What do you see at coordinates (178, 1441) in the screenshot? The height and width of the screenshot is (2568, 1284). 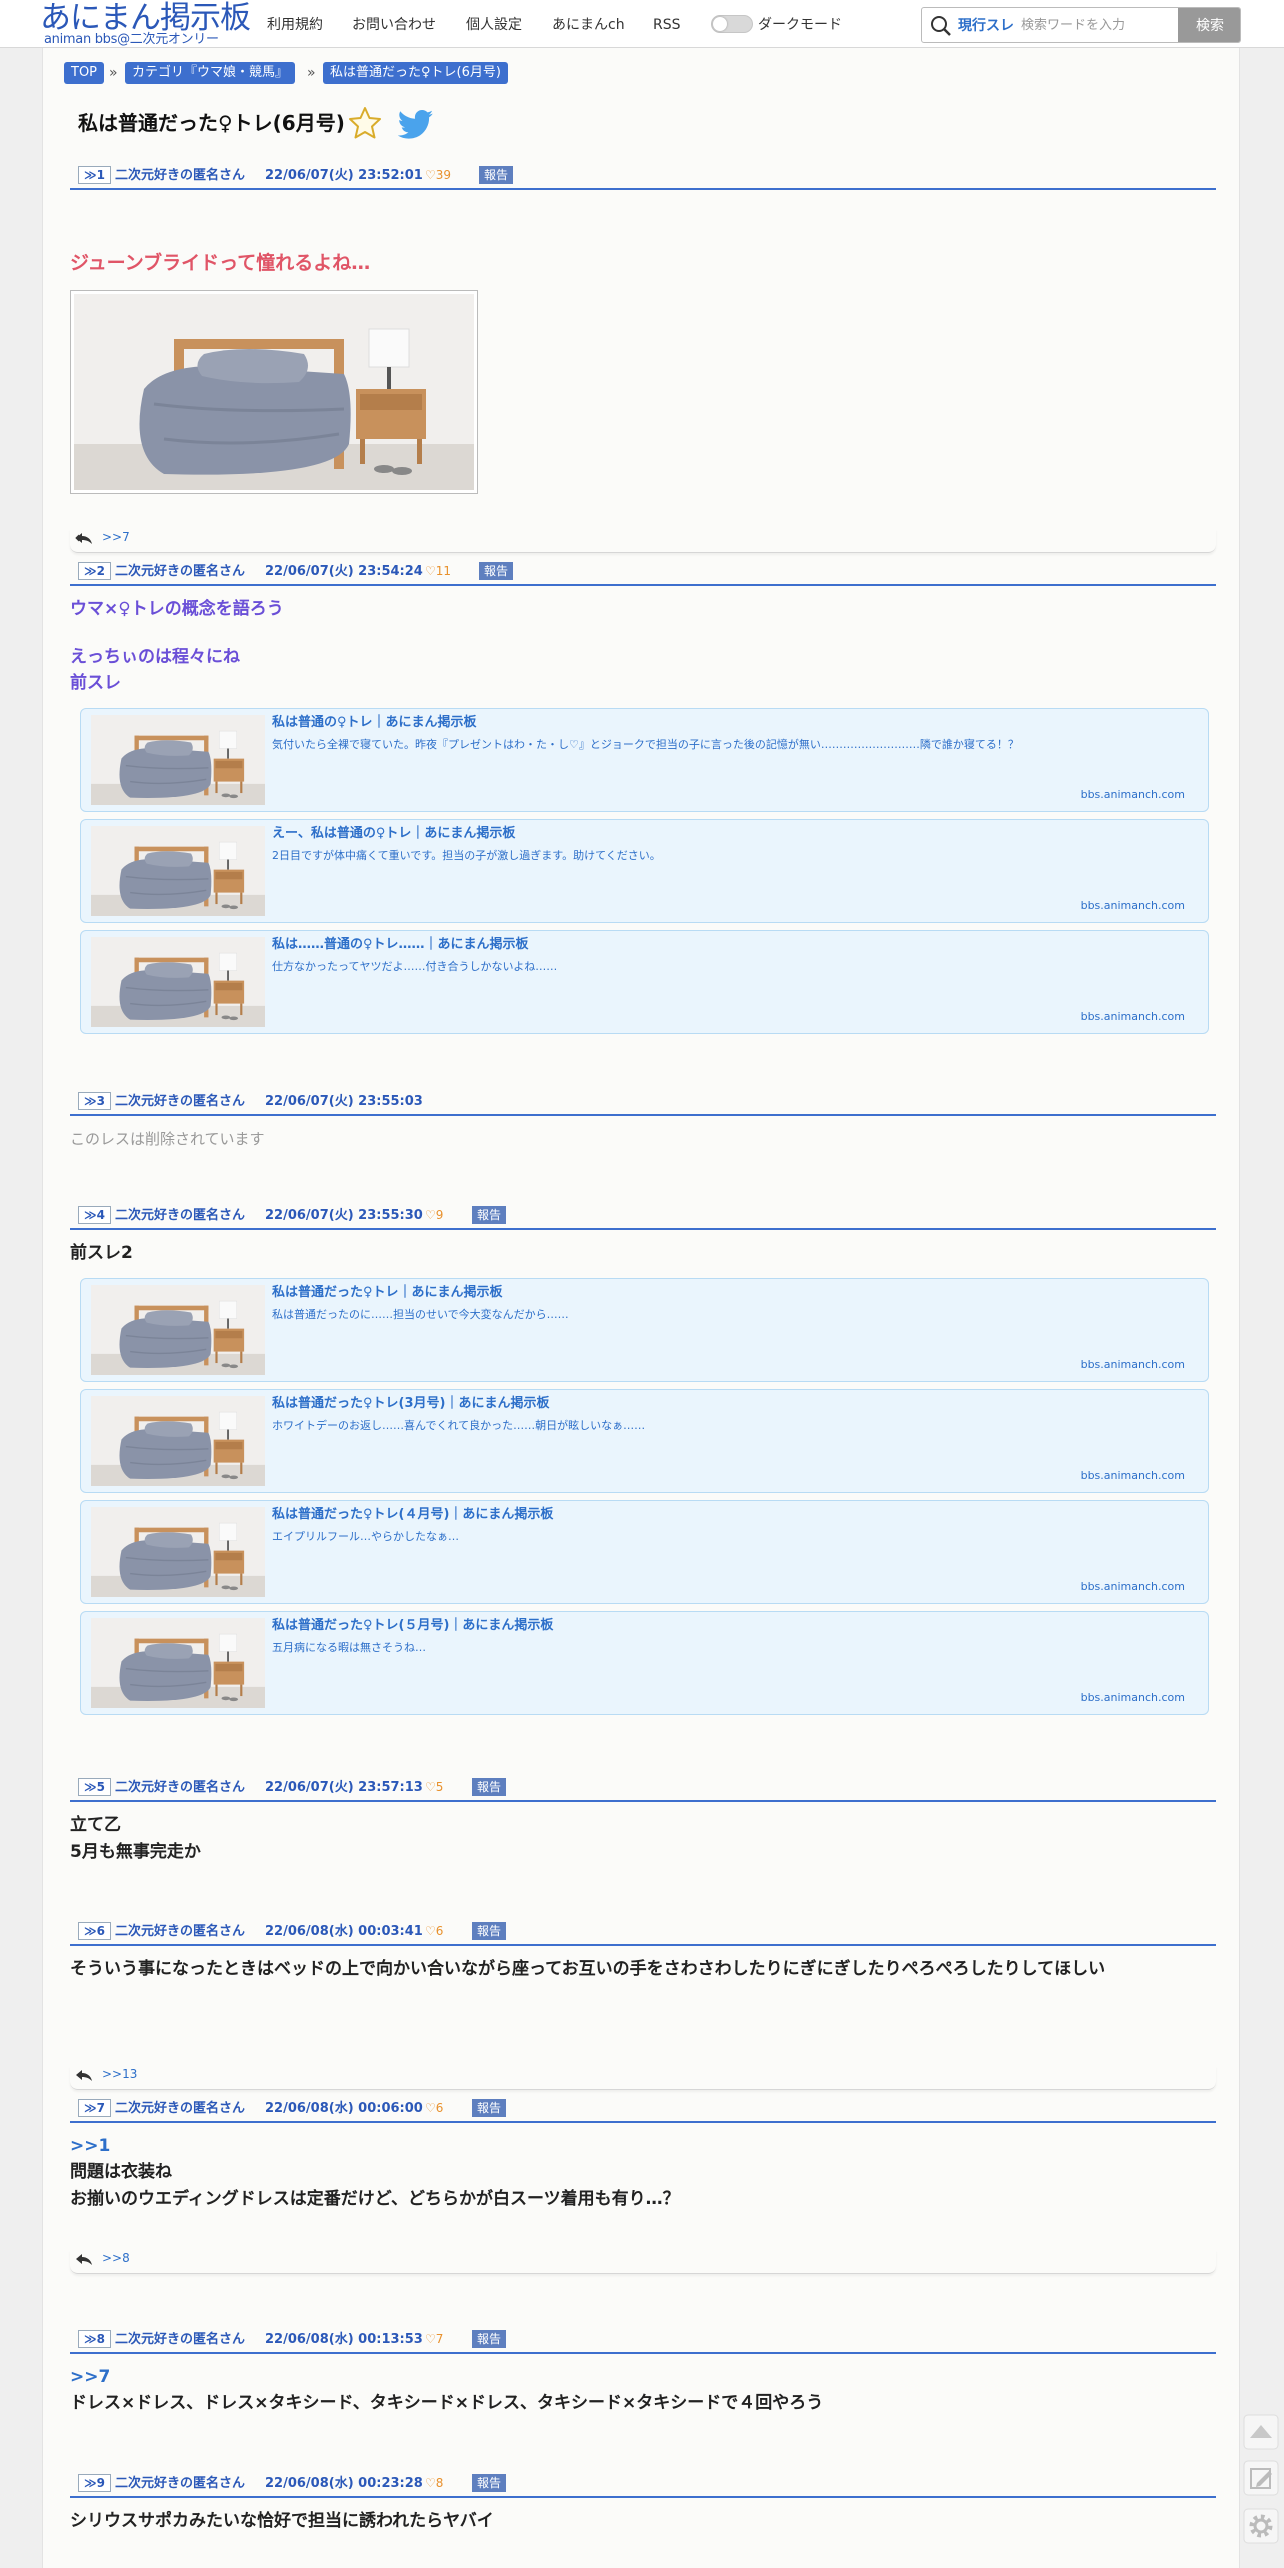 I see `card-thumbnail` at bounding box center [178, 1441].